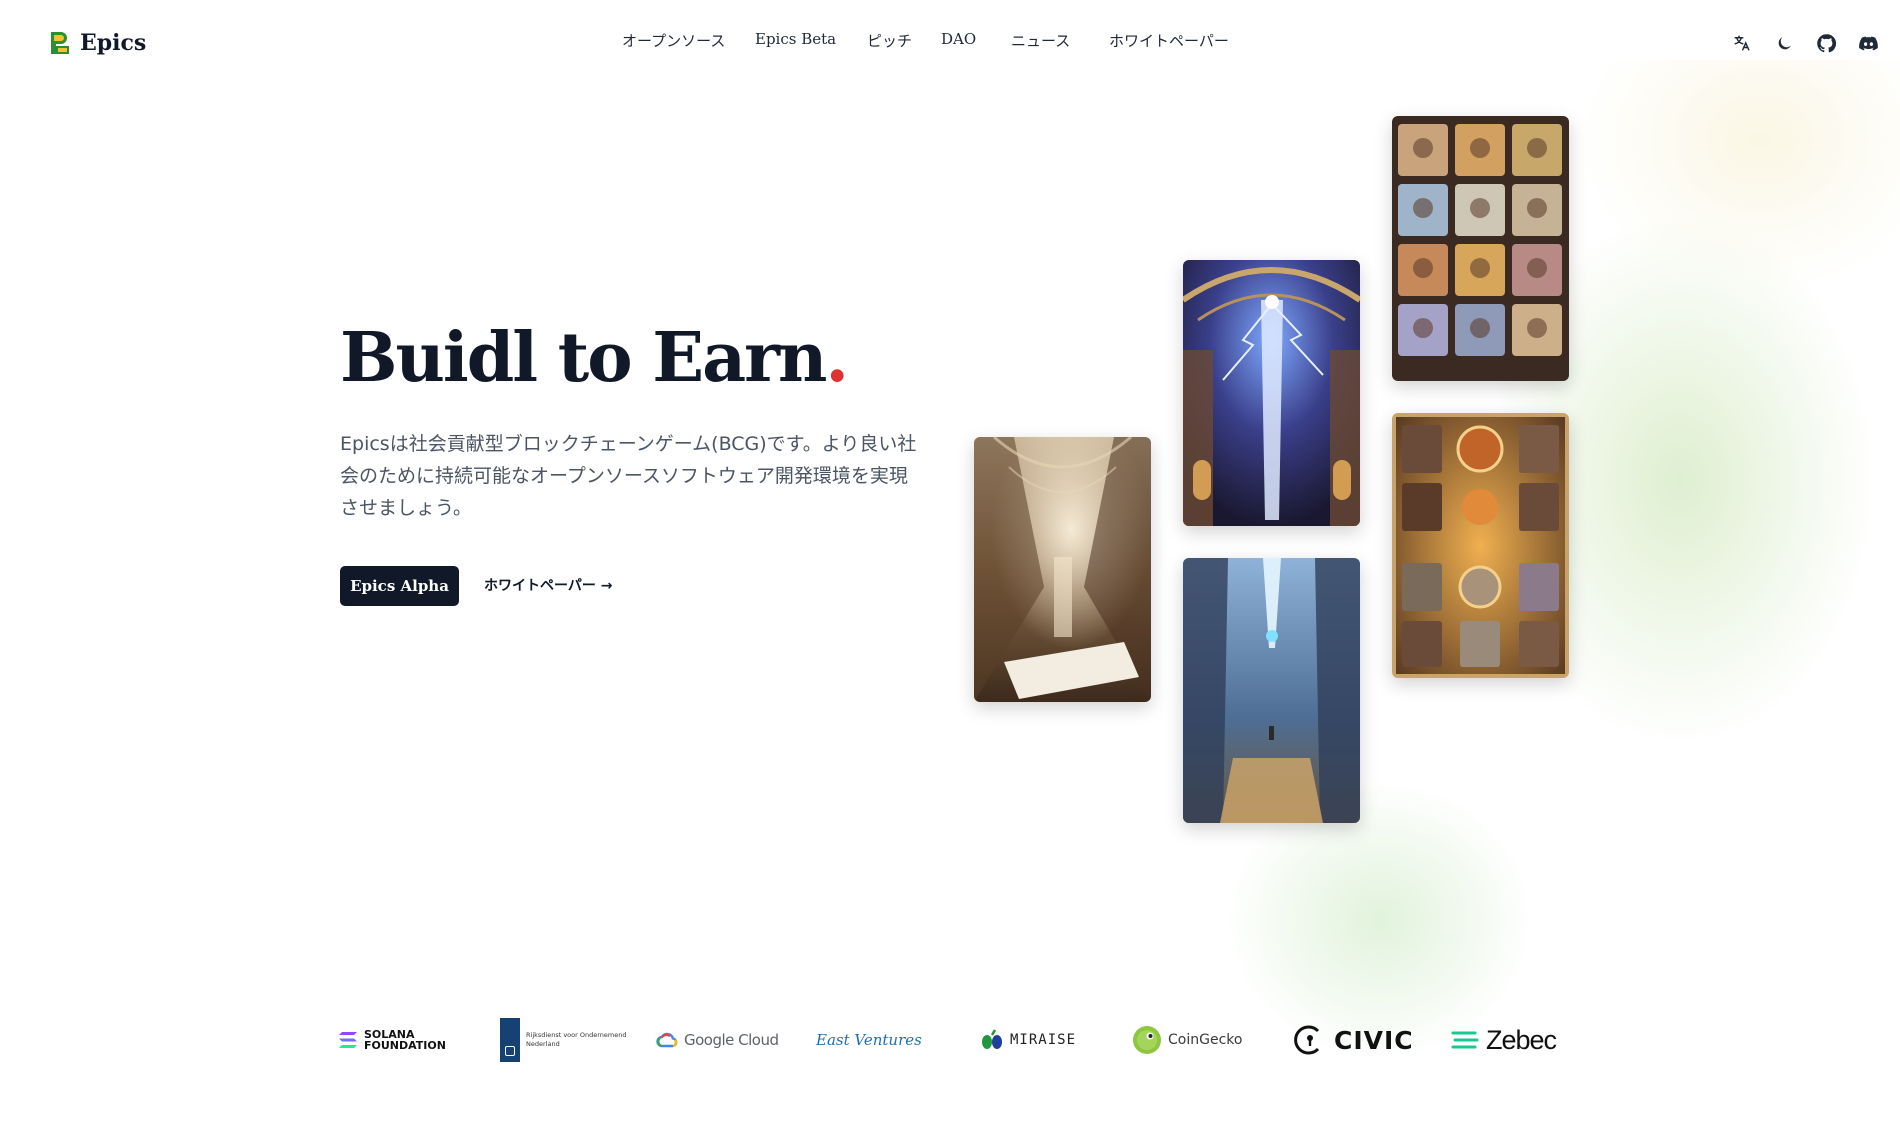 The image size is (1900, 1127). Describe the element at coordinates (583, 358) in the screenshot. I see `hero-title-text: Buidl to Earn` at that location.